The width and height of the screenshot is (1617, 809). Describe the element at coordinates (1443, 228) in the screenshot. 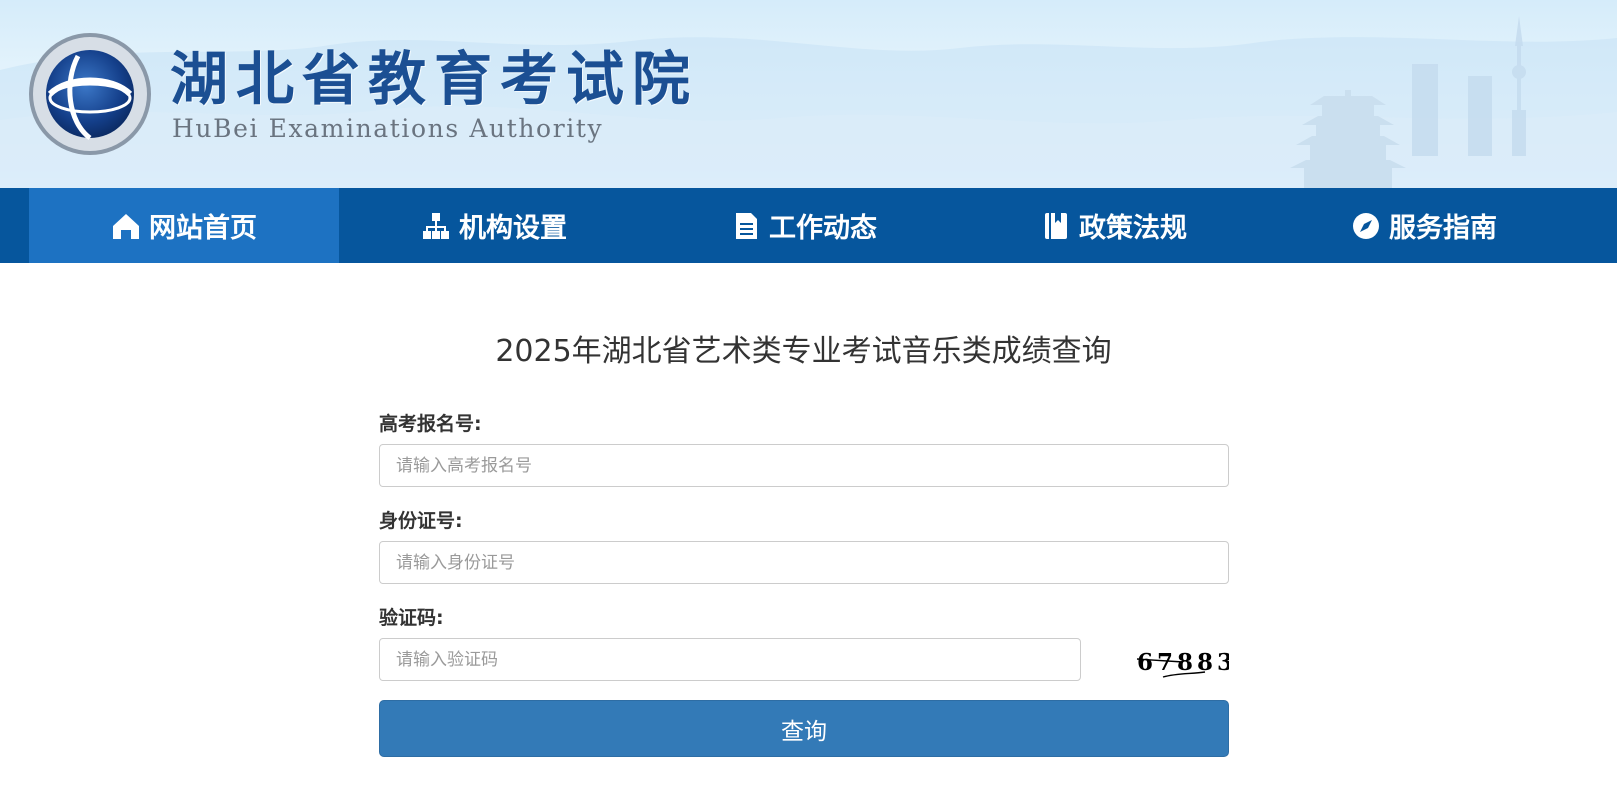

I see `nav-item-label: 服务指南` at that location.